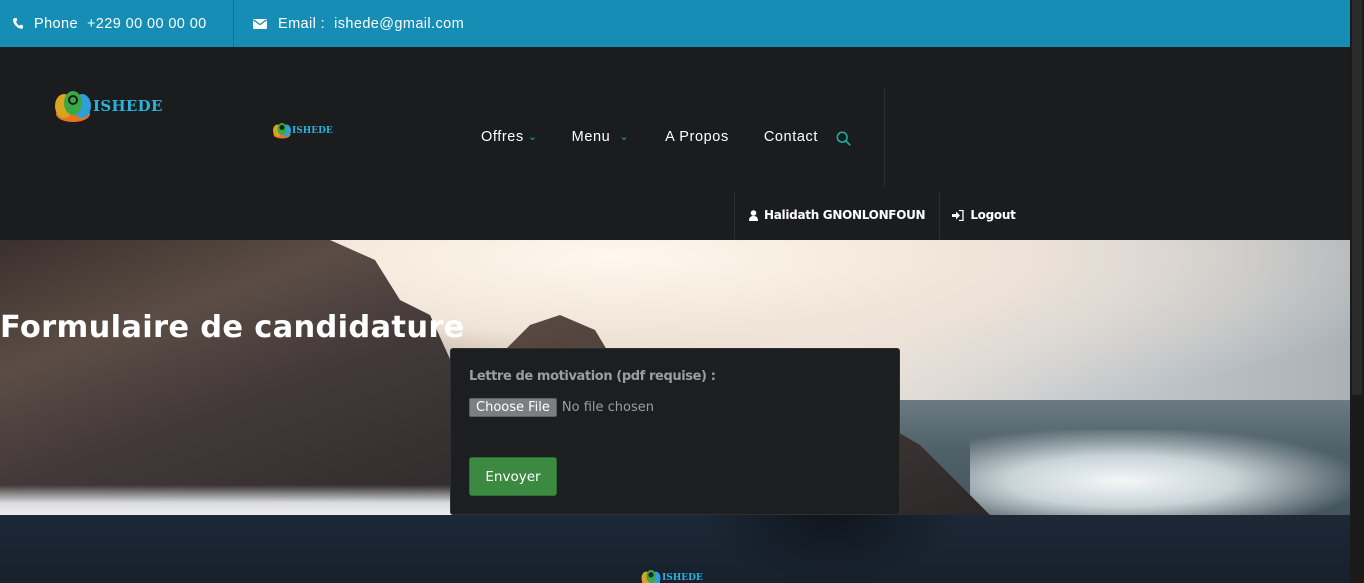 Image resolution: width=1364 pixels, height=583 pixels. I want to click on topbar-divider, so click(233, 23).